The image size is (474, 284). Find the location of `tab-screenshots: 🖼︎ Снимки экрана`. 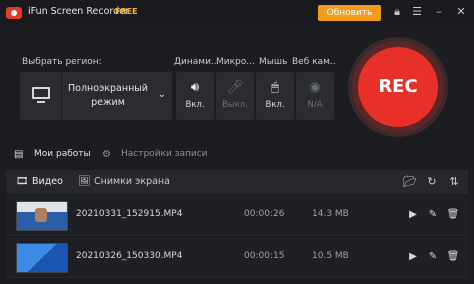

tab-screenshots: 🖼︎ Снимки экрана is located at coordinates (124, 182).